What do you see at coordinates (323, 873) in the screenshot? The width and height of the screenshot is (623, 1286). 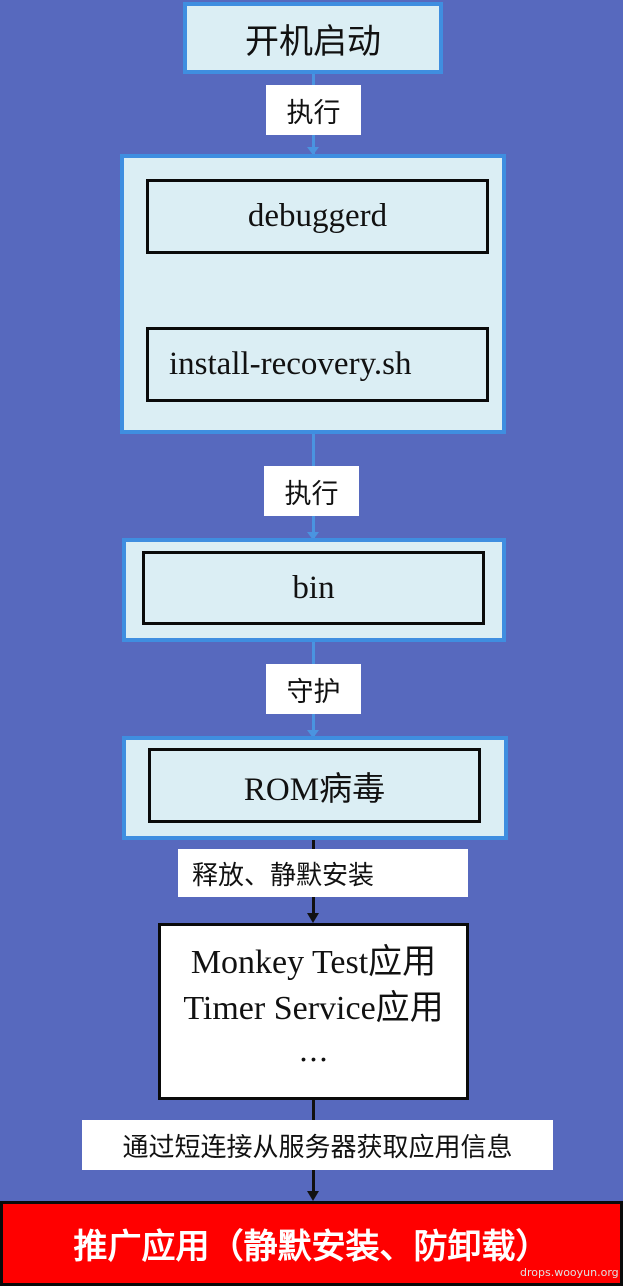 I see `release-install-label: 释放、静默安装` at bounding box center [323, 873].